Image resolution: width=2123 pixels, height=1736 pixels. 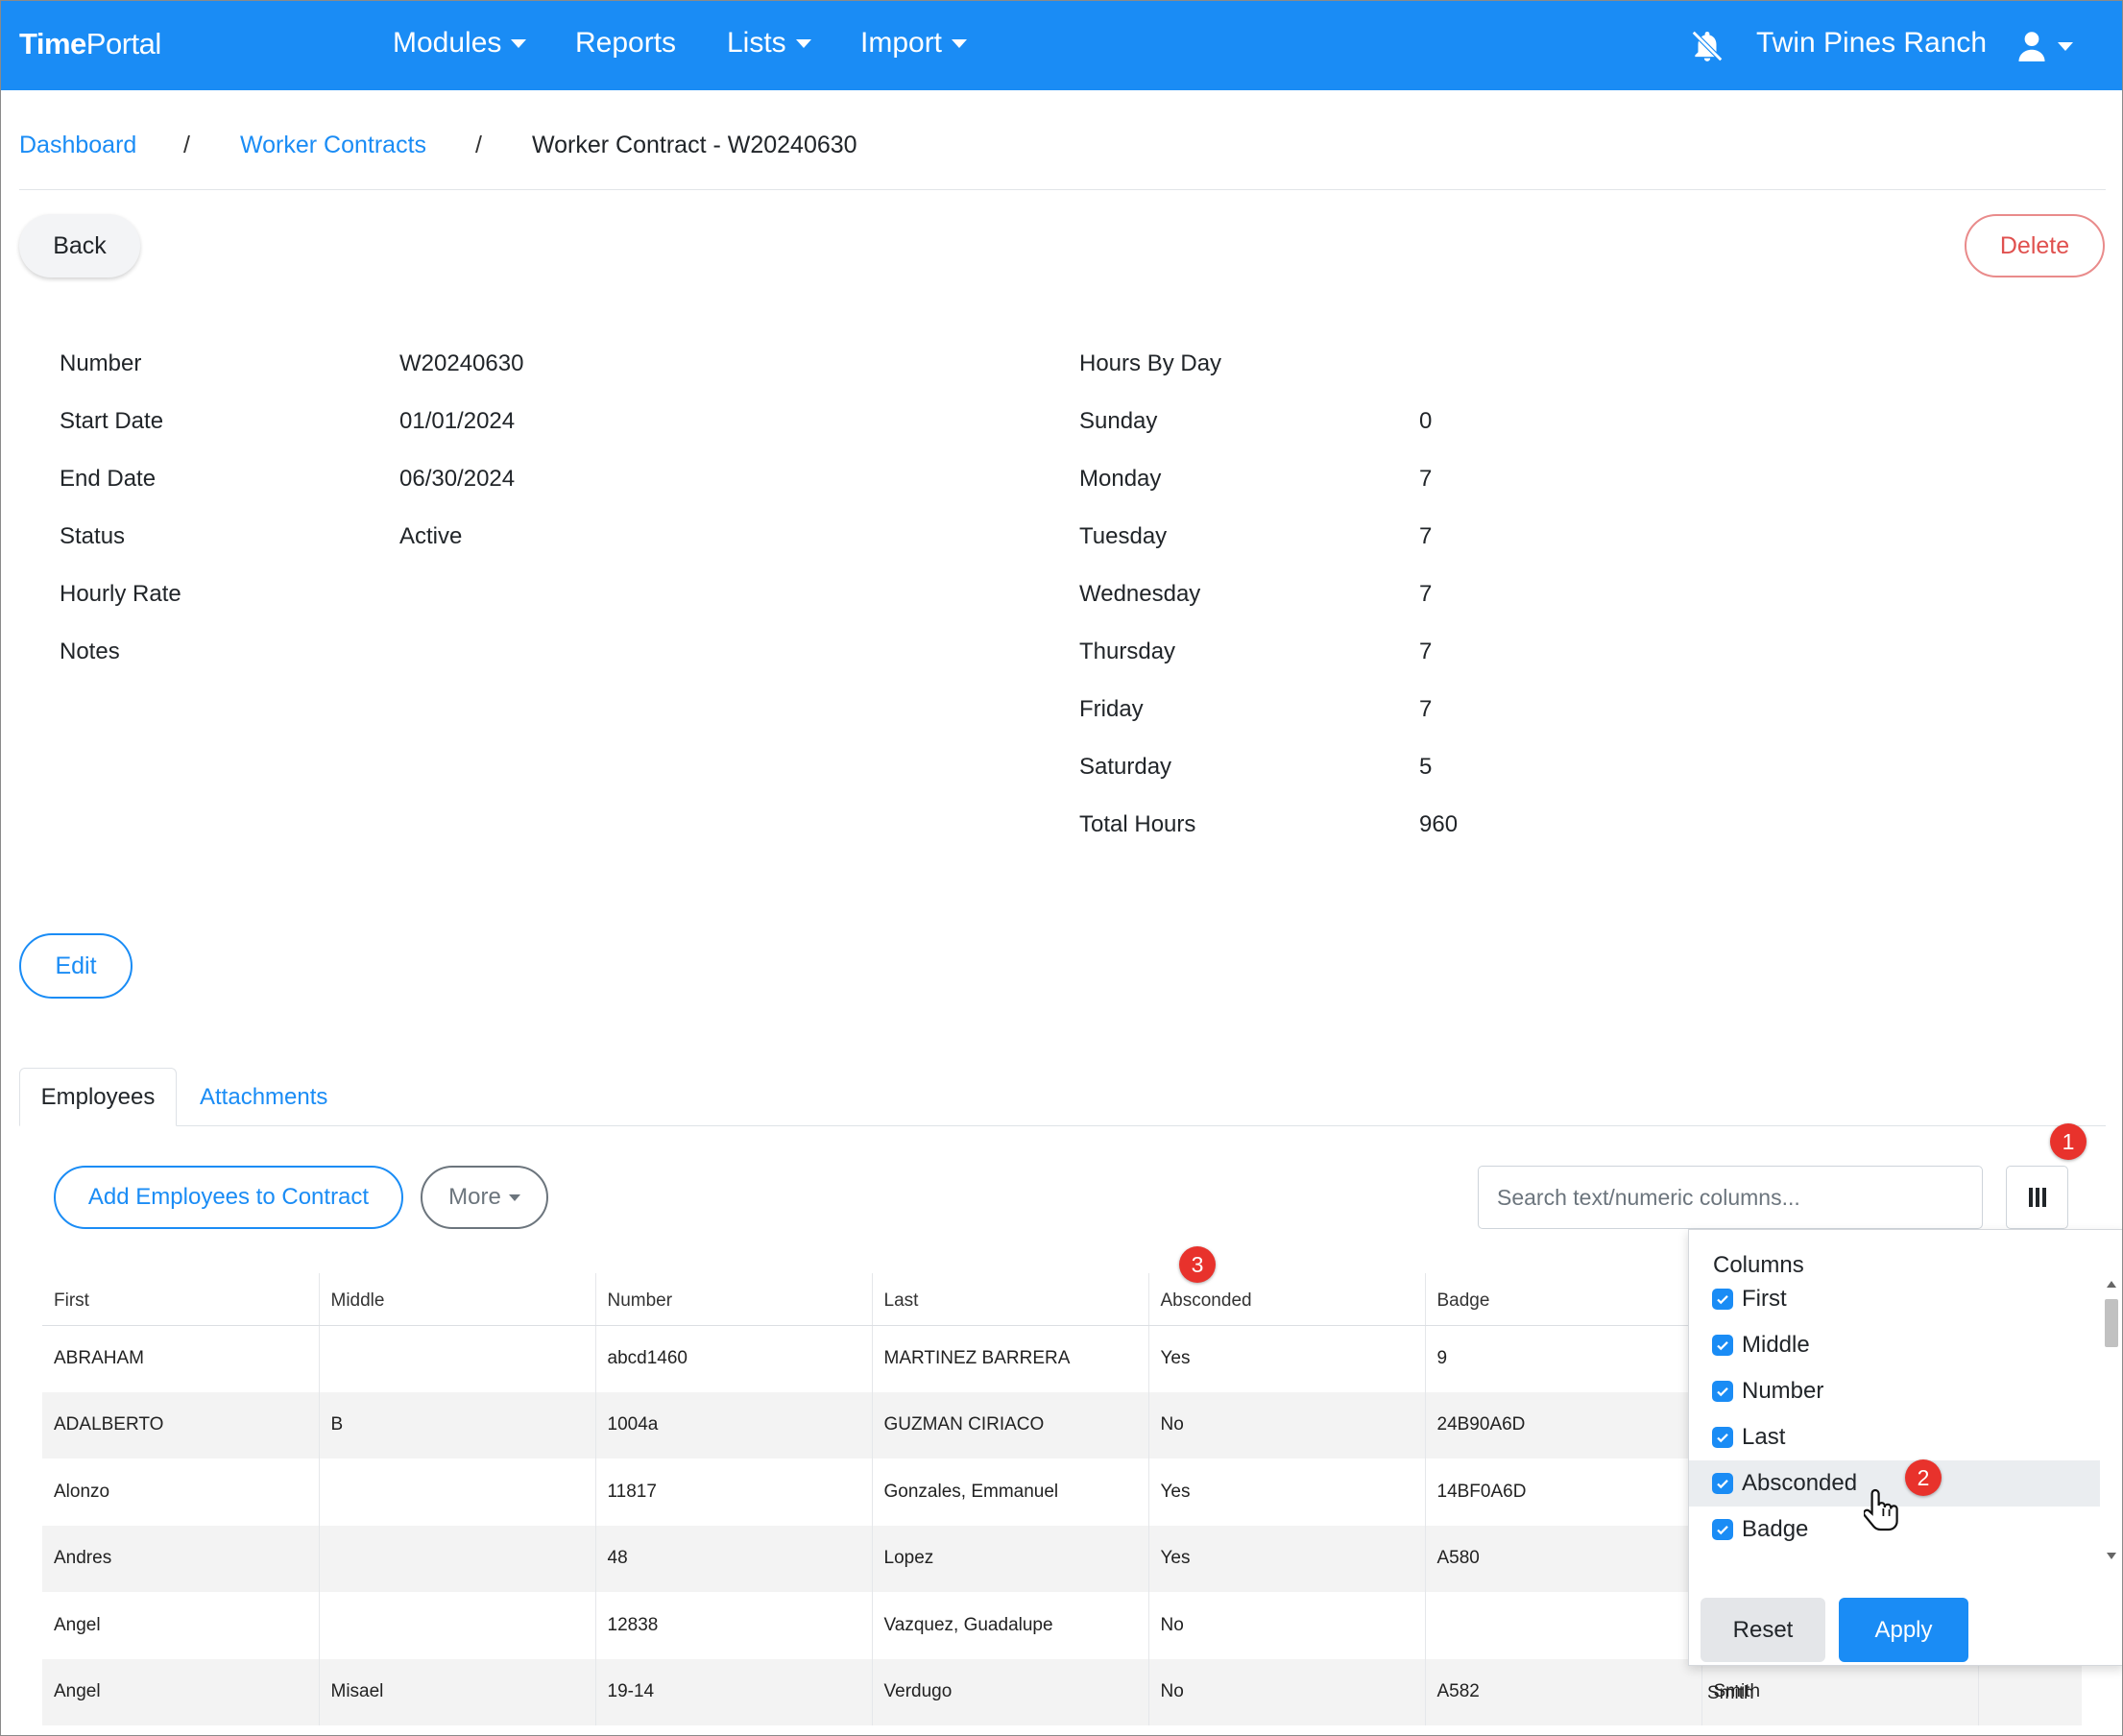 I want to click on hours-label-friday: Friday, so click(x=1111, y=709).